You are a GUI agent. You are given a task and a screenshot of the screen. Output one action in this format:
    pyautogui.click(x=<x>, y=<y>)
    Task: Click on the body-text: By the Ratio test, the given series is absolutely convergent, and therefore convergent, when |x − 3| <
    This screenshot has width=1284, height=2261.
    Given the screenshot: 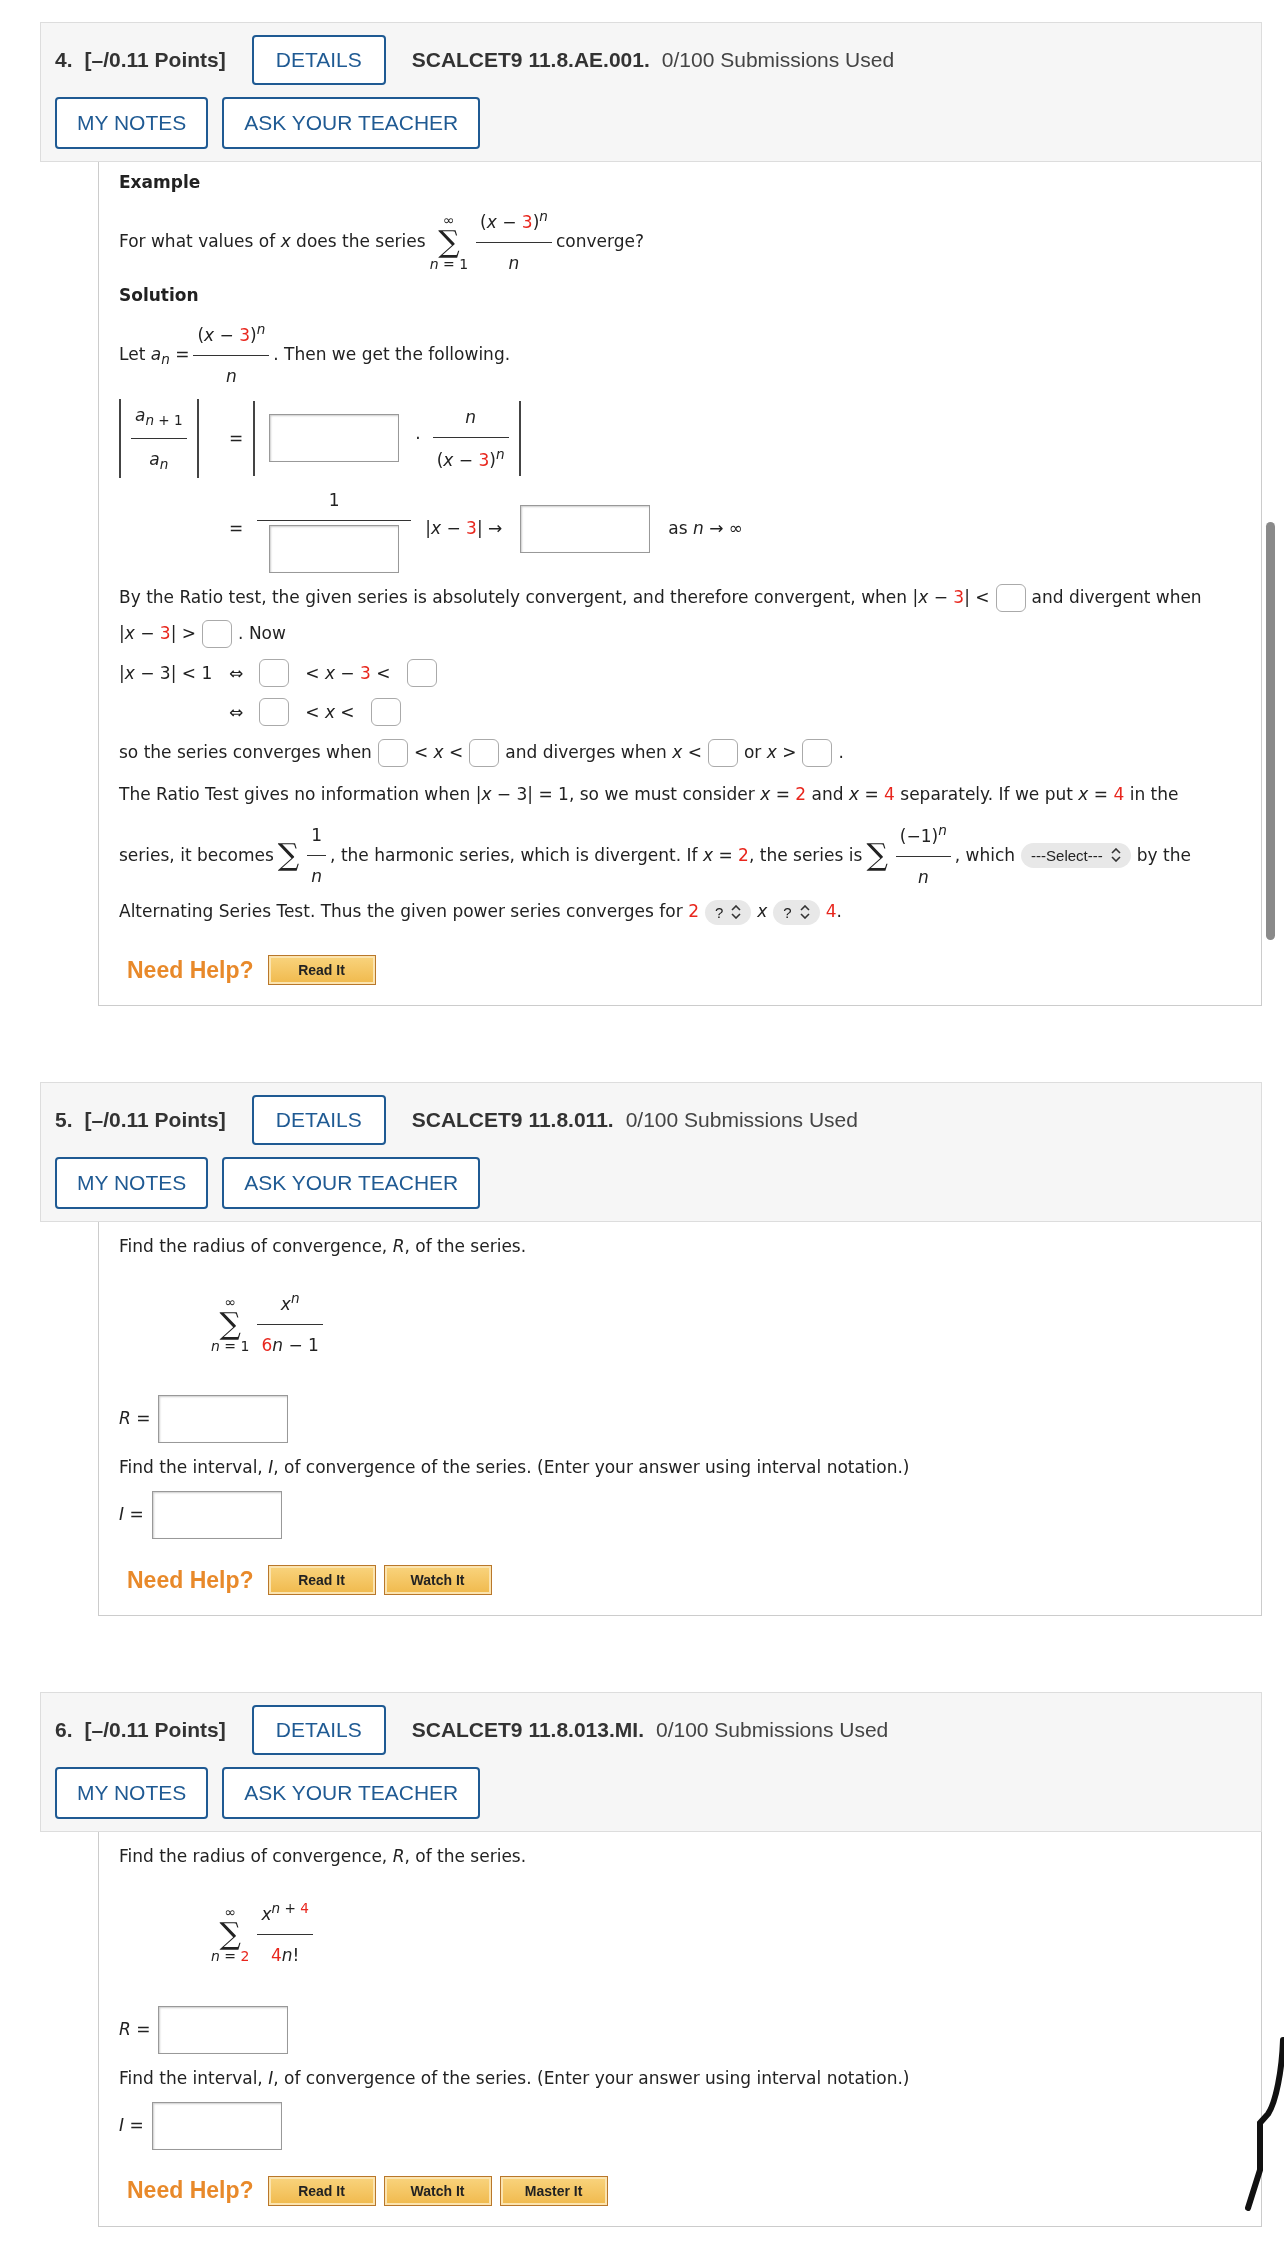 What is the action you would take?
    pyautogui.click(x=554, y=597)
    